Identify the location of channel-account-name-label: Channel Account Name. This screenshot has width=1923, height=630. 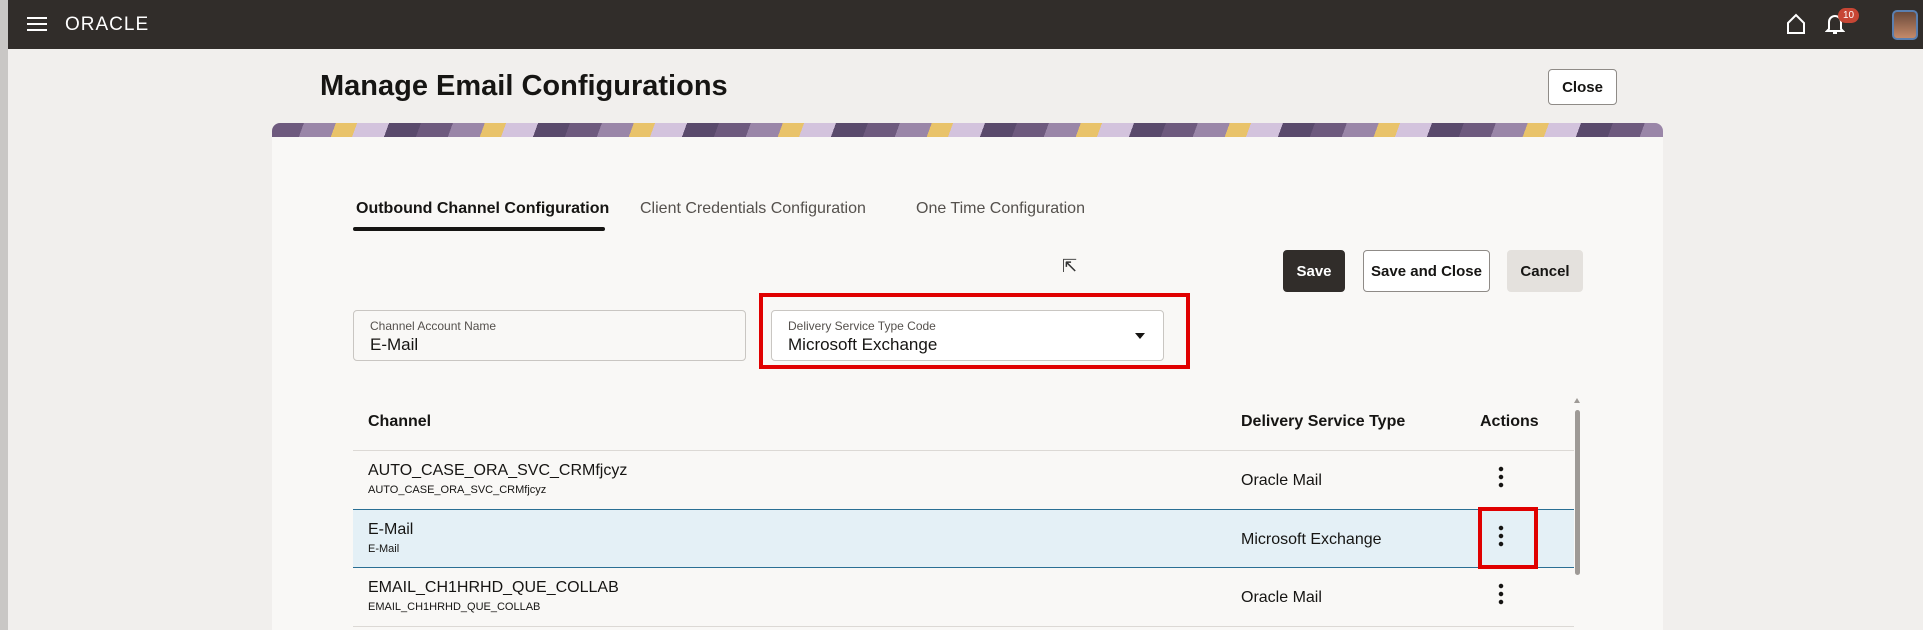
(433, 326).